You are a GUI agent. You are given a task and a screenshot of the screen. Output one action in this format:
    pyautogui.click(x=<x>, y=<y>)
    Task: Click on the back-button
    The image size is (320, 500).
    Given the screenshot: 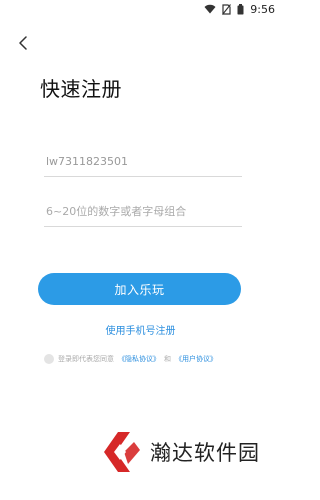 What is the action you would take?
    pyautogui.click(x=23, y=43)
    